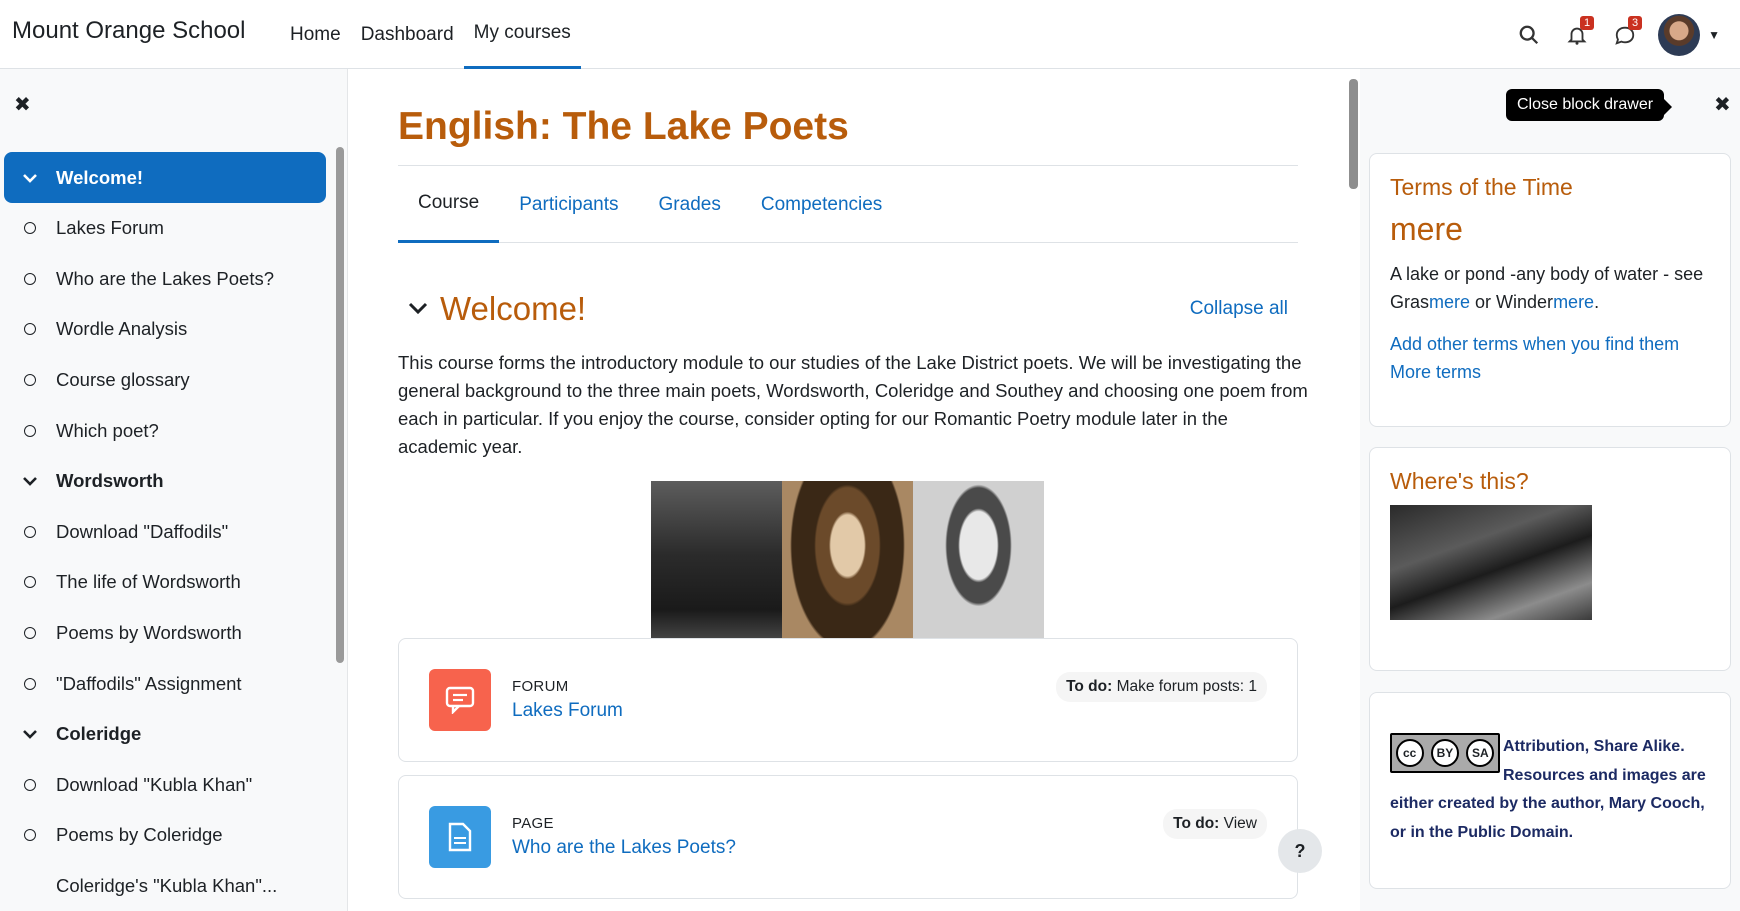  I want to click on tab-participants: Participants, so click(568, 204).